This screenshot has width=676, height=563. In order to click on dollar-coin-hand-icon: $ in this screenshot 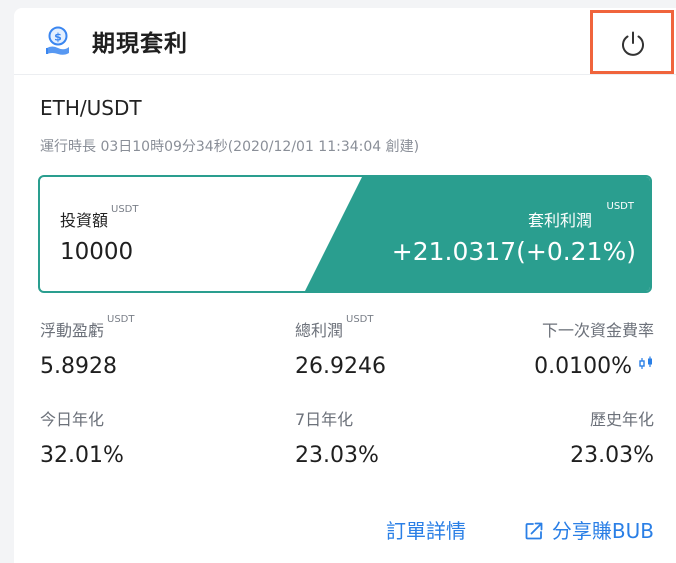, I will do `click(57, 40)`.